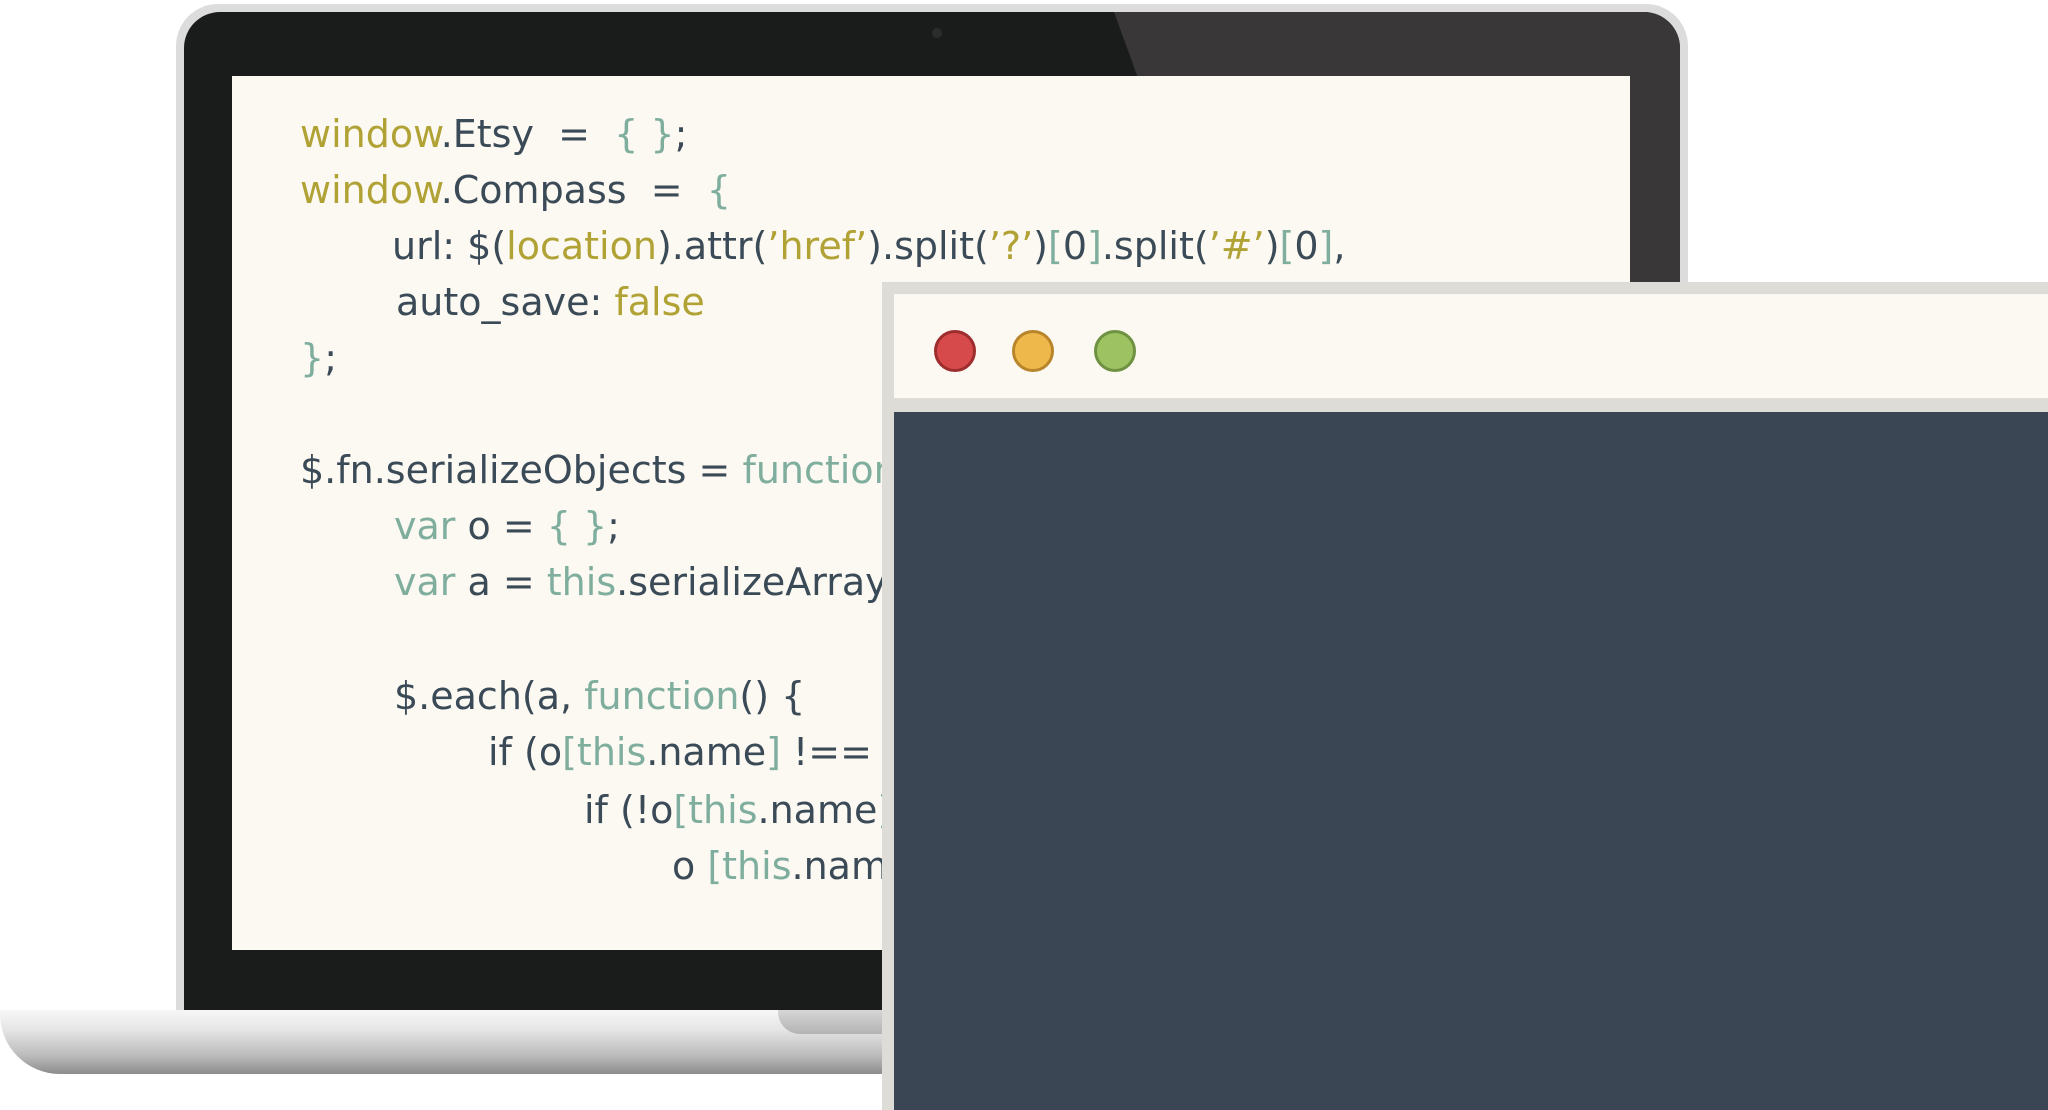 The image size is (2048, 1110). Describe the element at coordinates (832, 752) in the screenshot. I see `code-token: !==` at that location.